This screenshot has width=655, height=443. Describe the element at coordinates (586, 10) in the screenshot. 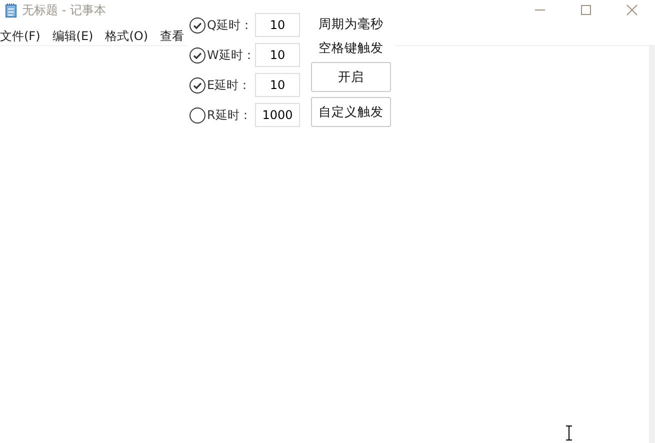

I see `maximize-icon` at that location.